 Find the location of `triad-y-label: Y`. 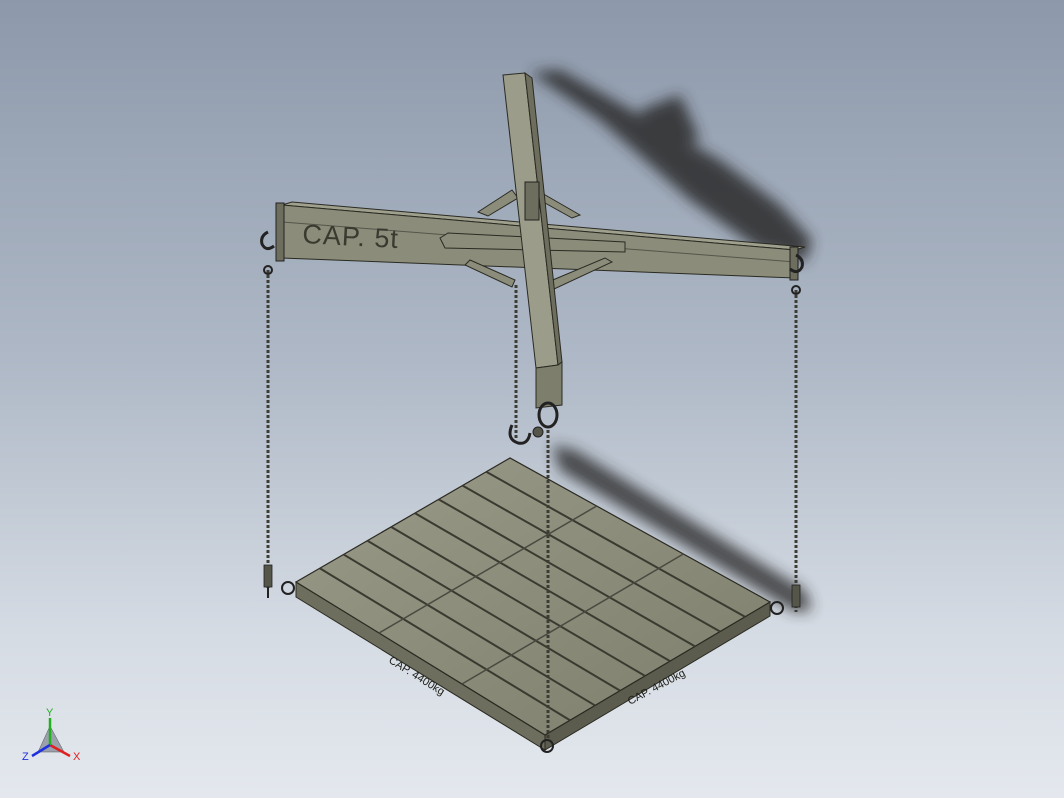

triad-y-label: Y is located at coordinates (50, 713).